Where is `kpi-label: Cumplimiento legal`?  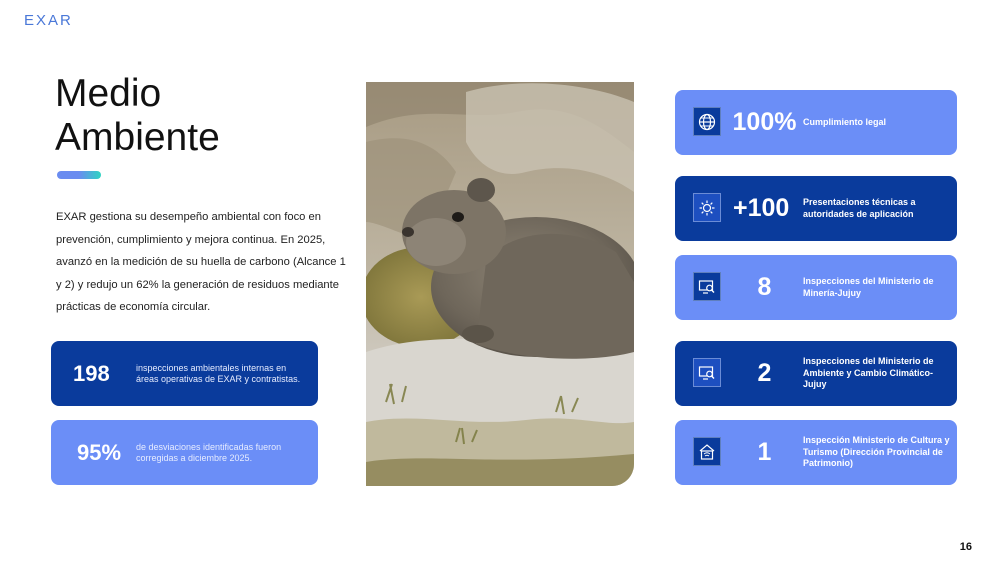
kpi-label: Cumplimiento legal is located at coordinates (845, 121).